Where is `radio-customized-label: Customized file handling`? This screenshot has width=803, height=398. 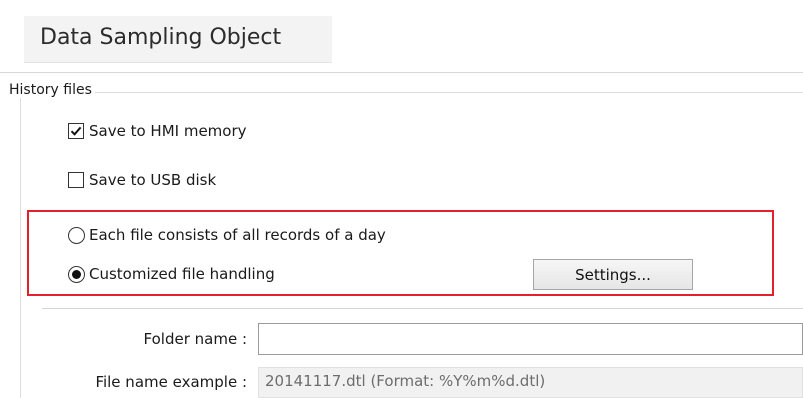 radio-customized-label: Customized file handling is located at coordinates (182, 274).